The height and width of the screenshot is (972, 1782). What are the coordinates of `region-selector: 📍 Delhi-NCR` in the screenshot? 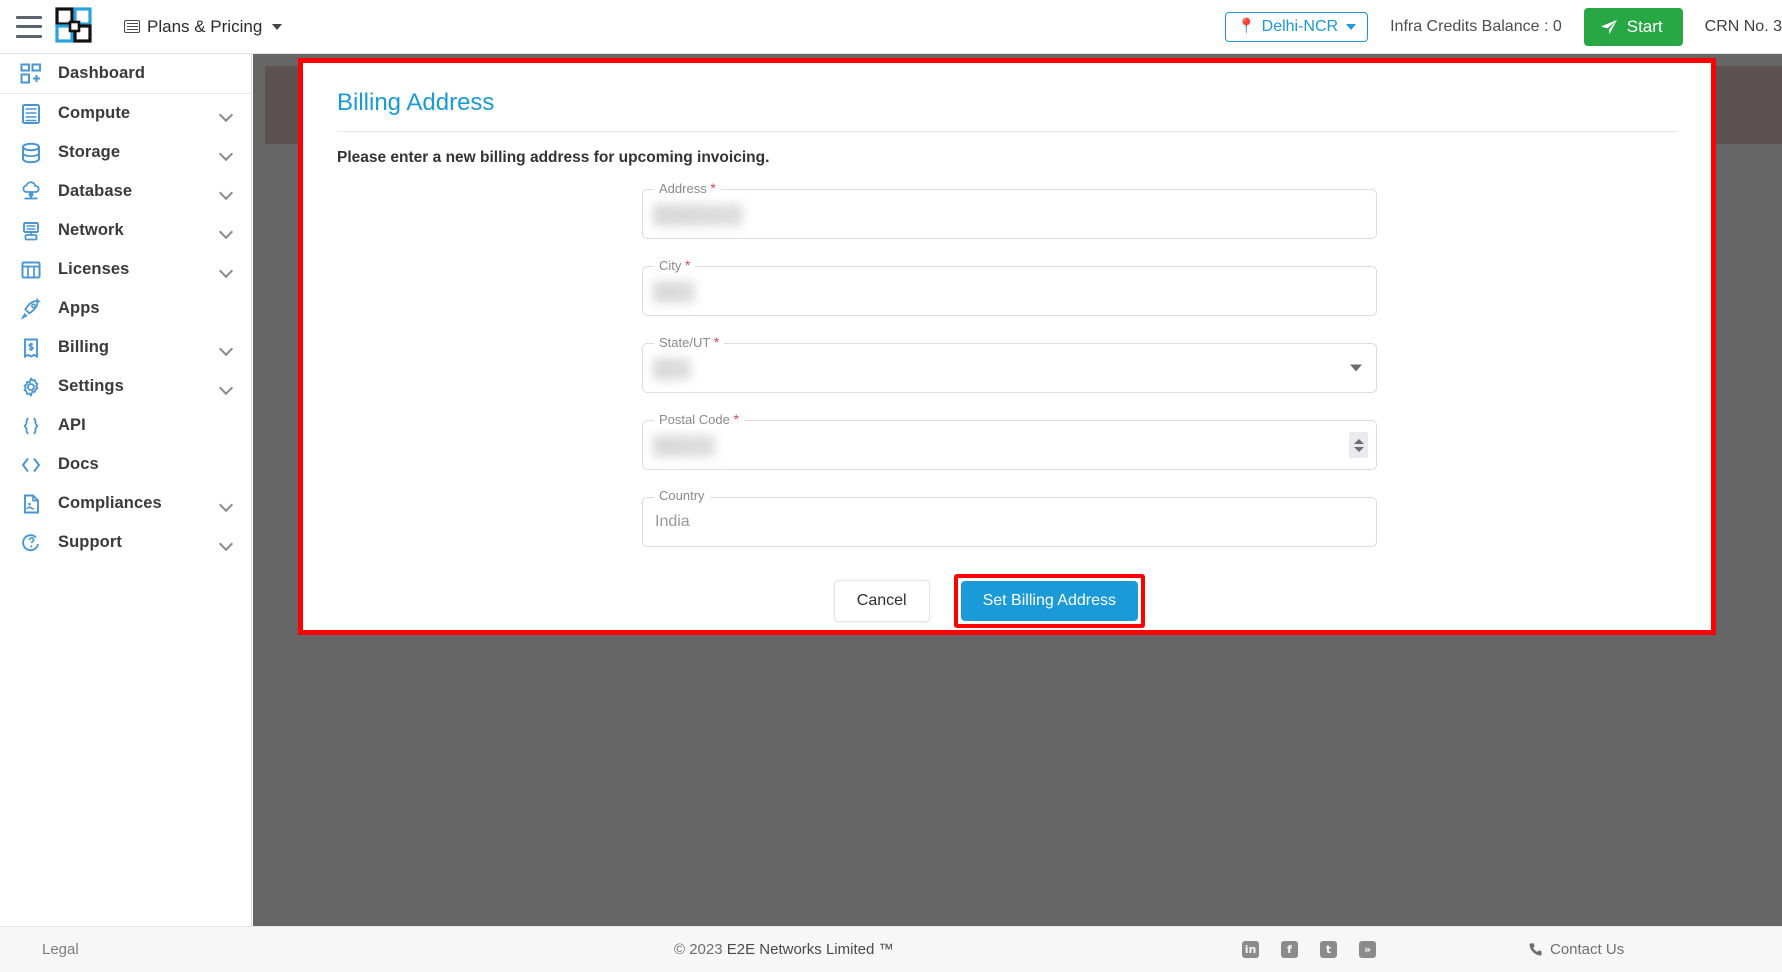 It's located at (1296, 26).